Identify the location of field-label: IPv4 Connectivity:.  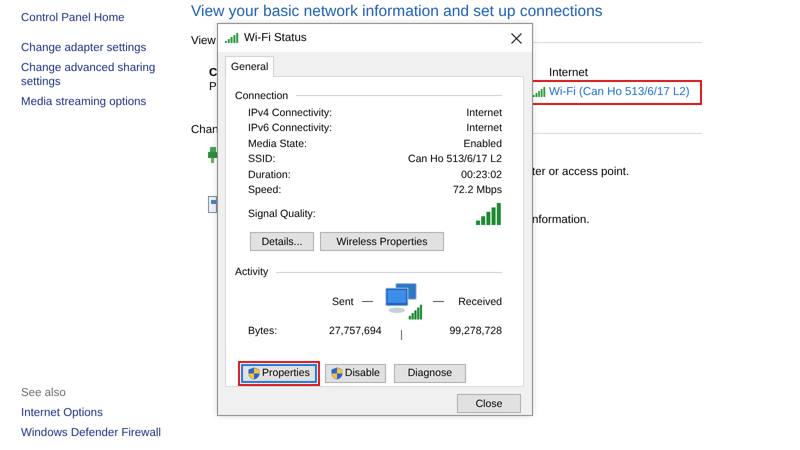
(290, 112).